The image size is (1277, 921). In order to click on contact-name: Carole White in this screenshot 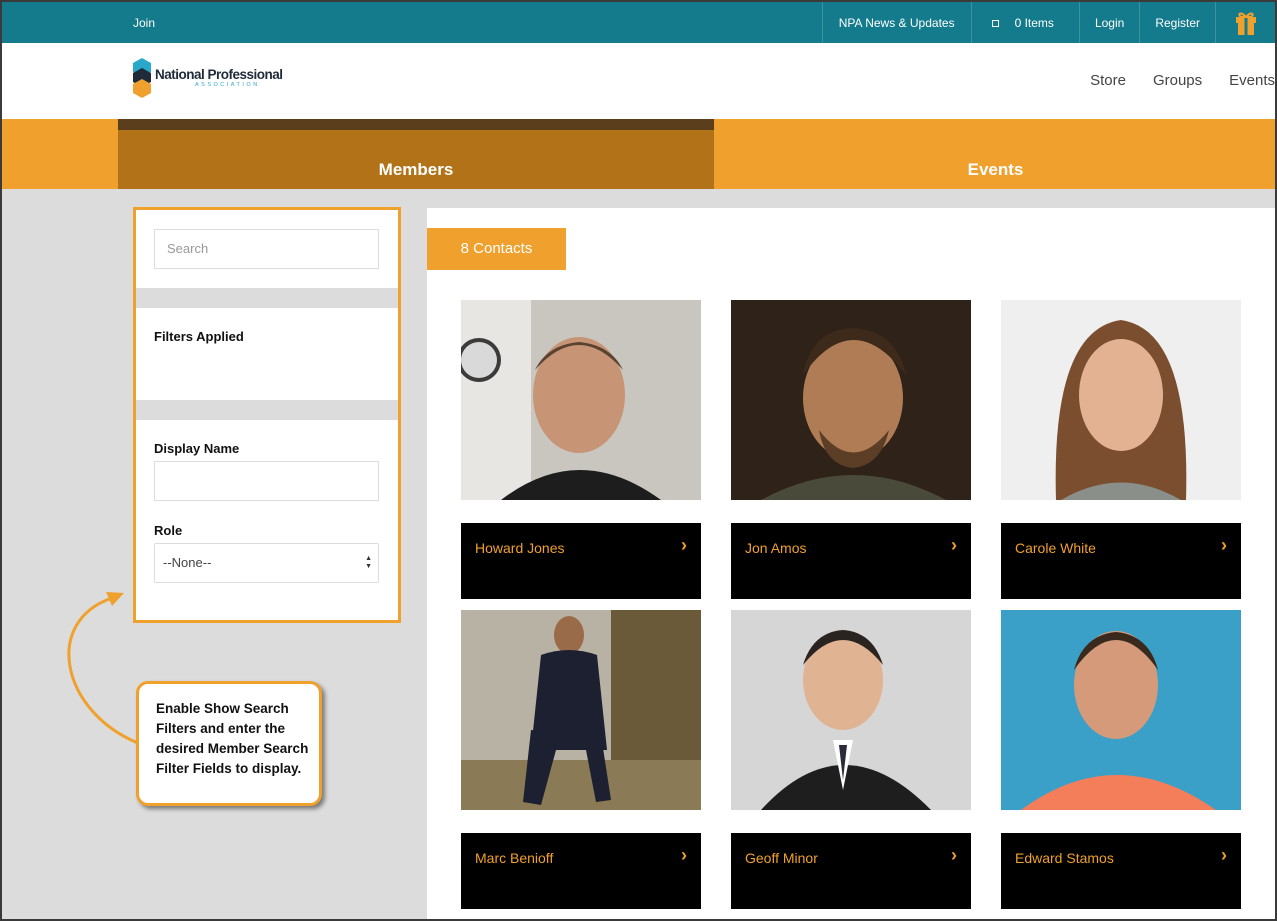, I will do `click(1055, 548)`.